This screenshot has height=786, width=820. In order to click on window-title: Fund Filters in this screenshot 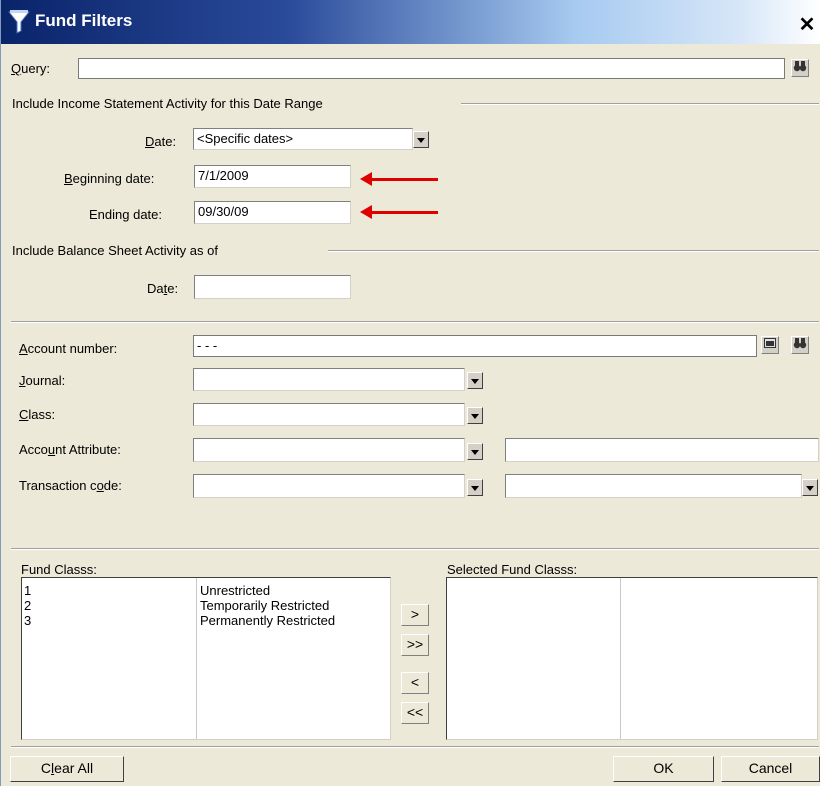, I will do `click(84, 20)`.